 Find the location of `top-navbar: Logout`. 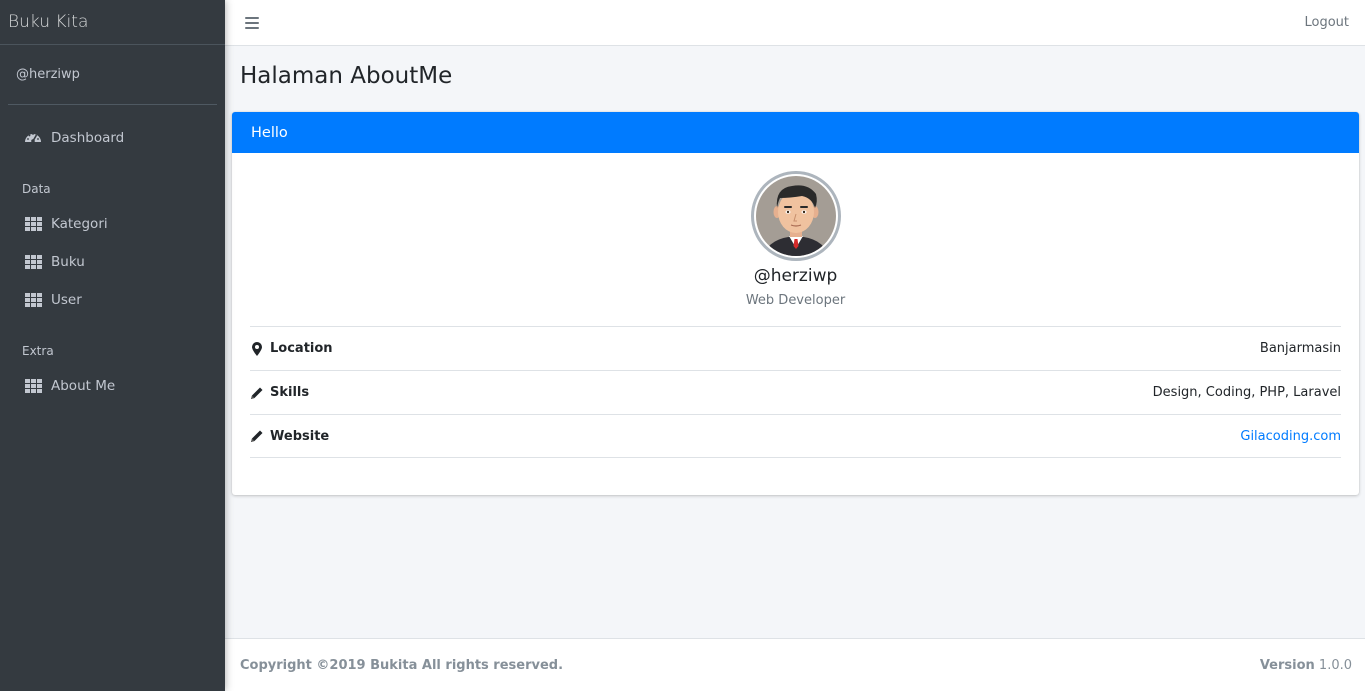

top-navbar: Logout is located at coordinates (795, 23).